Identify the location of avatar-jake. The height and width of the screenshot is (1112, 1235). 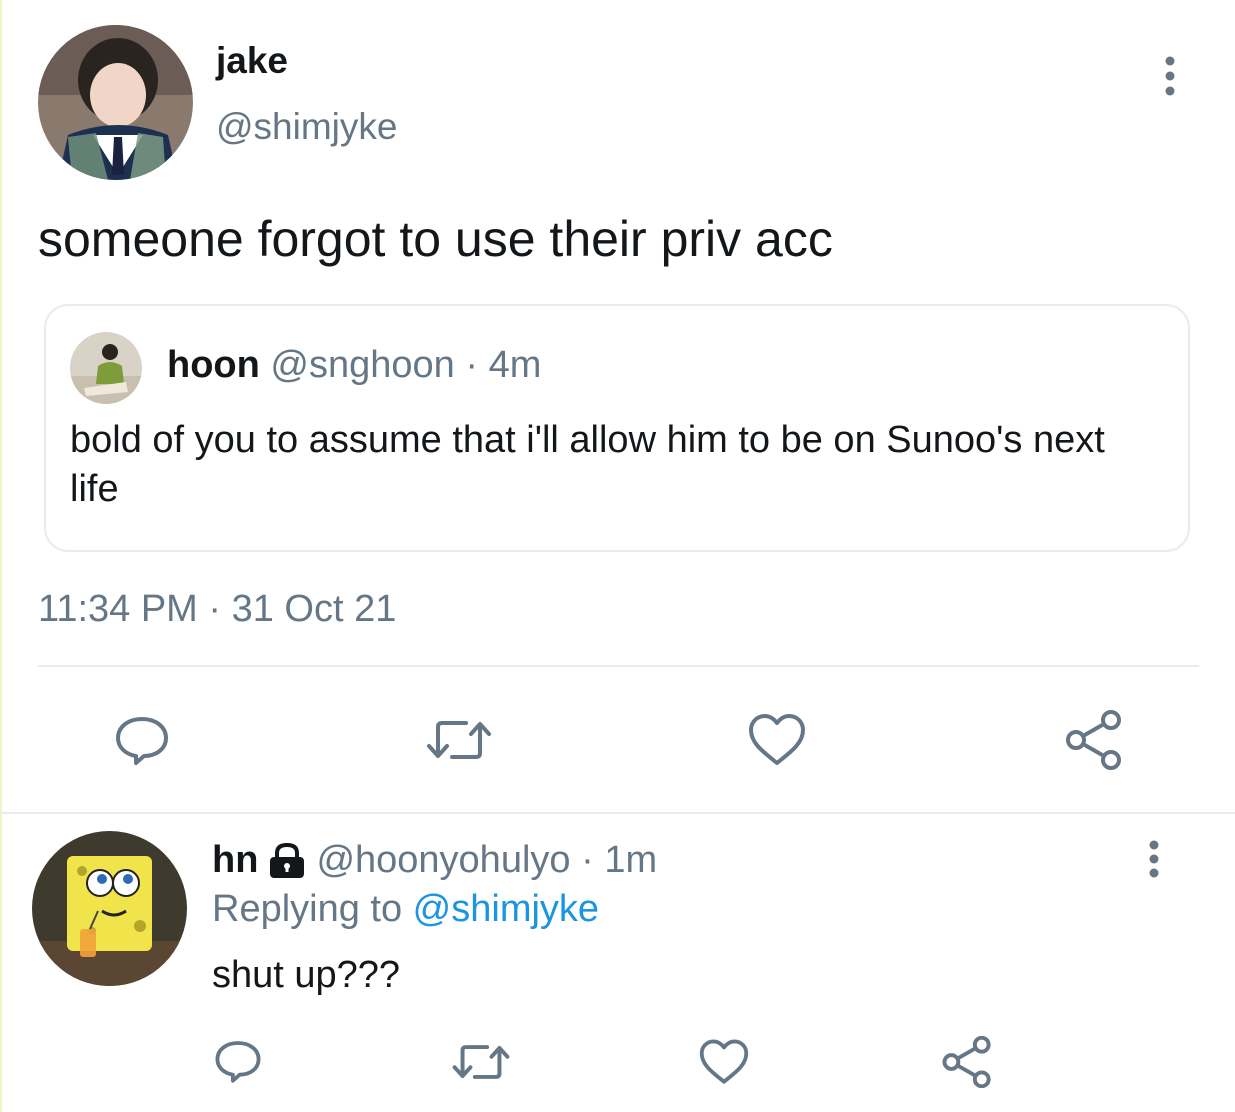
(115, 102).